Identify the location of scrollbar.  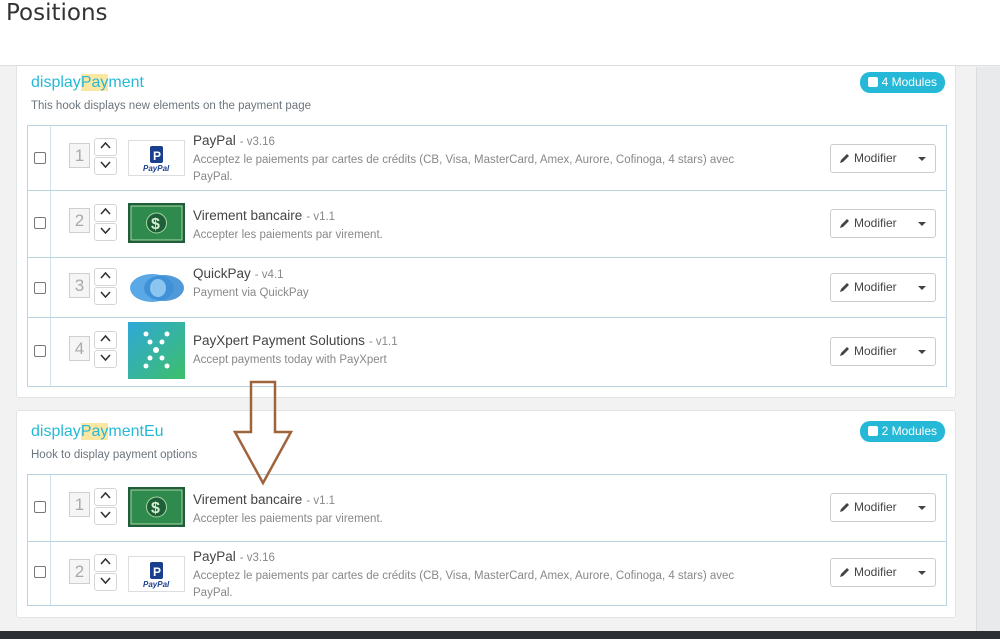
(988, 349).